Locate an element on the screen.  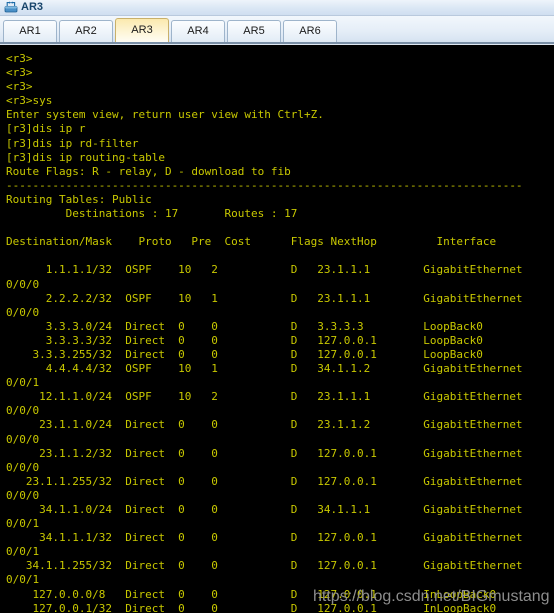
tab-ar4: AR4 is located at coordinates (198, 31).